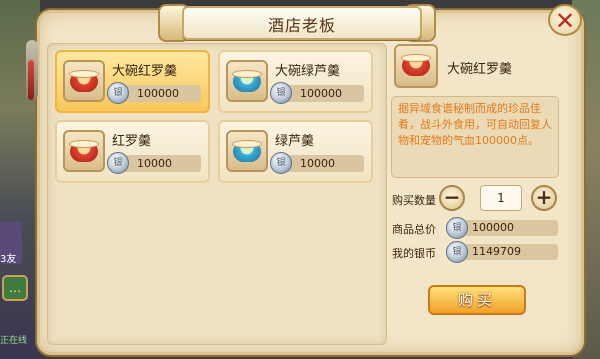 The width and height of the screenshot is (600, 359). What do you see at coordinates (493, 227) in the screenshot?
I see `total-price-value: 100000` at bounding box center [493, 227].